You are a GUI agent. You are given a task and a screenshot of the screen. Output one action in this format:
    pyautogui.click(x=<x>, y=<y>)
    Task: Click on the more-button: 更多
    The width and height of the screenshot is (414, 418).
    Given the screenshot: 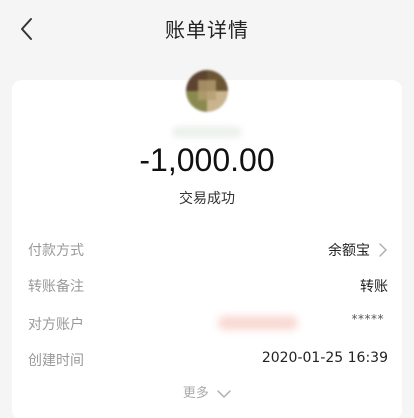 What is the action you would take?
    pyautogui.click(x=207, y=391)
    